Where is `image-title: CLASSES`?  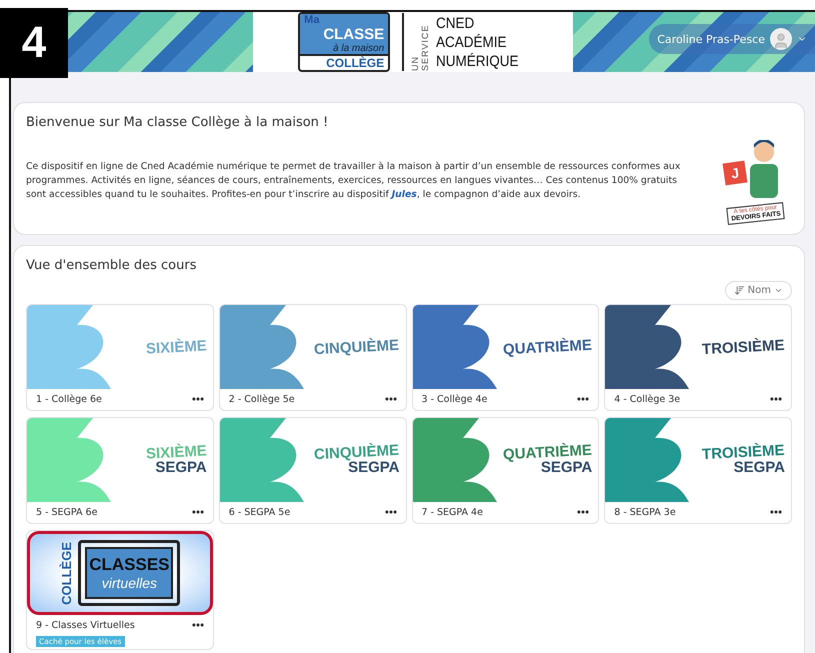 image-title: CLASSES is located at coordinates (129, 565).